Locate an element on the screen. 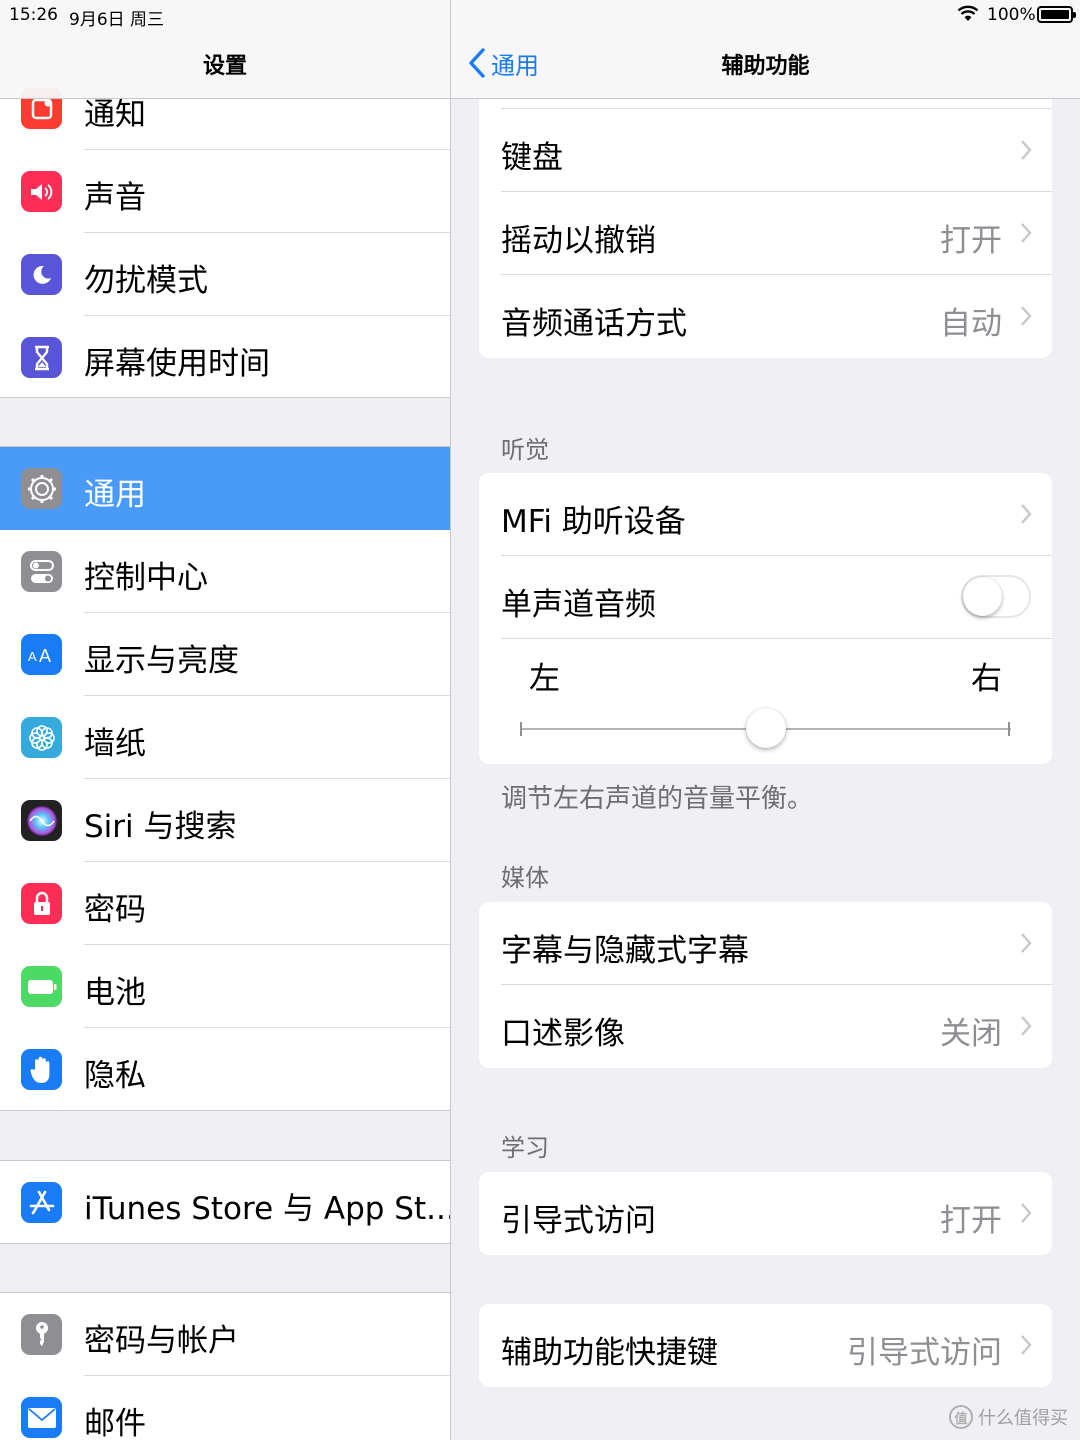 This screenshot has width=1080, height=1440. sidebar-item-label: 隐私 is located at coordinates (115, 1076).